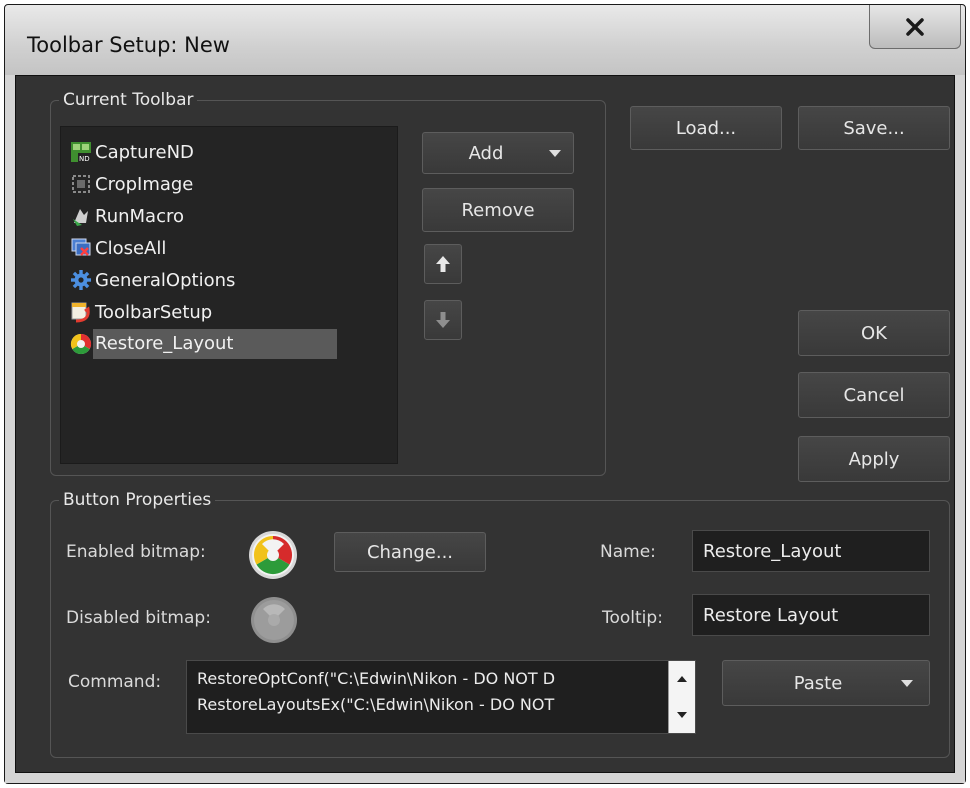  What do you see at coordinates (81, 344) in the screenshot?
I see `restore-layout-icon` at bounding box center [81, 344].